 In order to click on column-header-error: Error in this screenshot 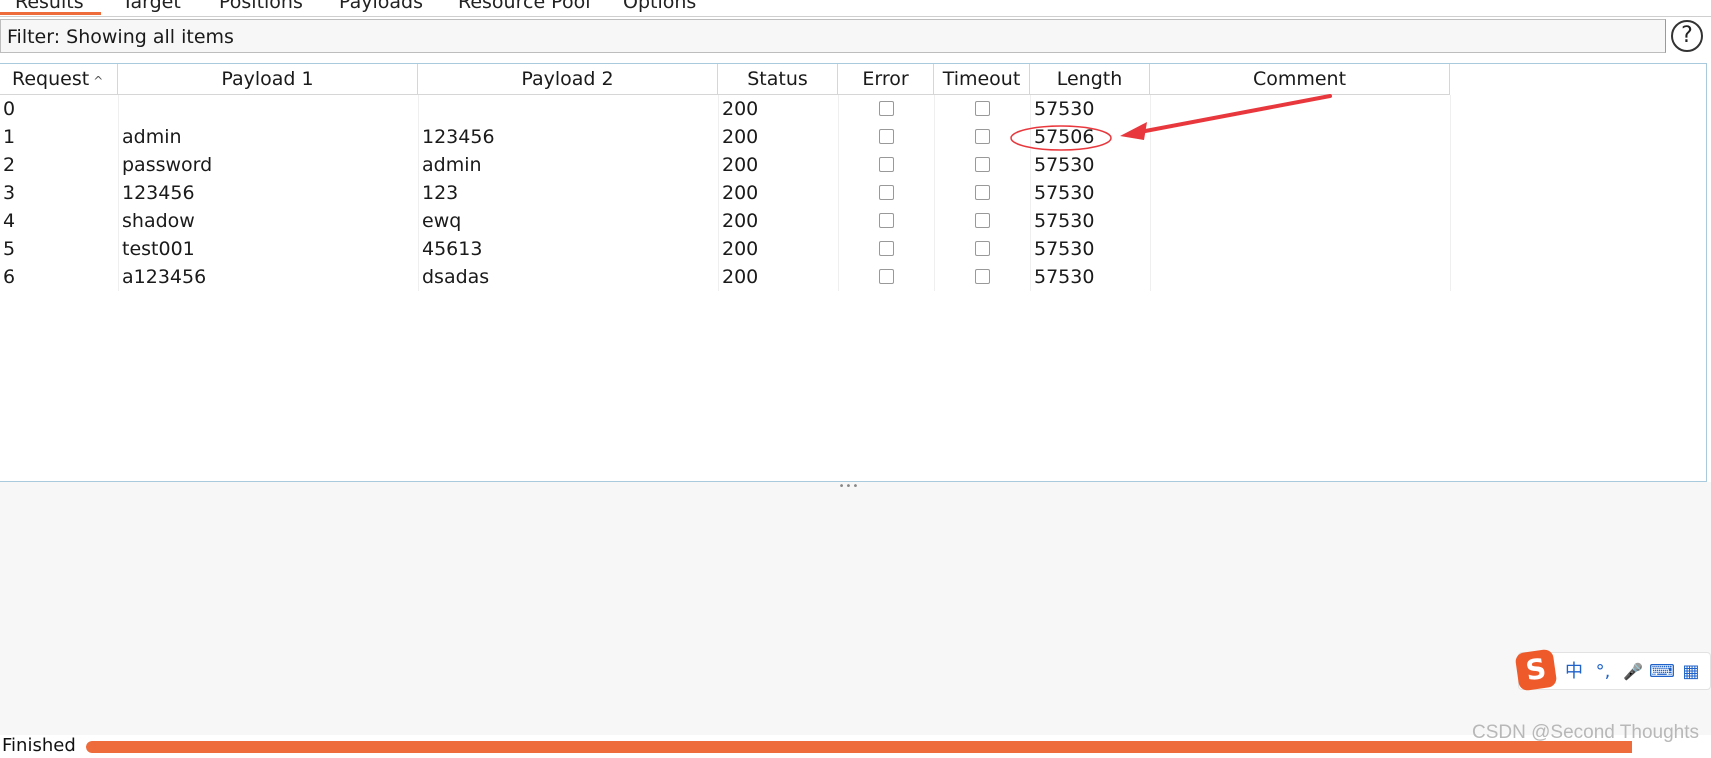, I will do `click(886, 79)`.